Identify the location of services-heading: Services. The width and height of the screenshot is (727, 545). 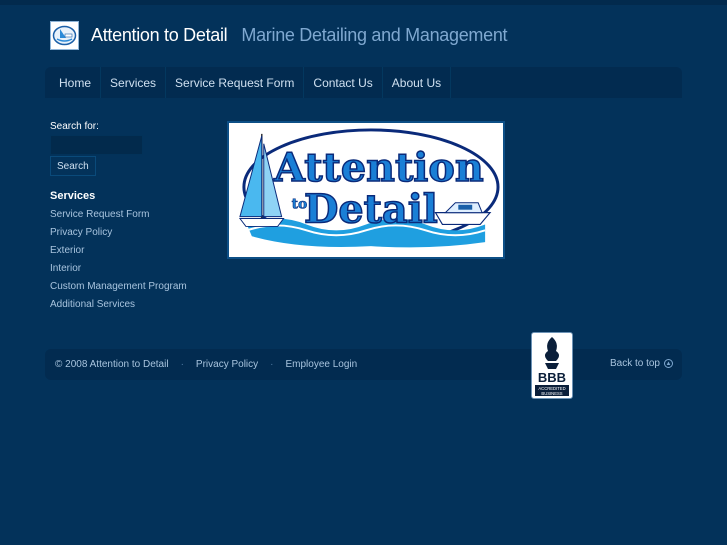
(73, 196).